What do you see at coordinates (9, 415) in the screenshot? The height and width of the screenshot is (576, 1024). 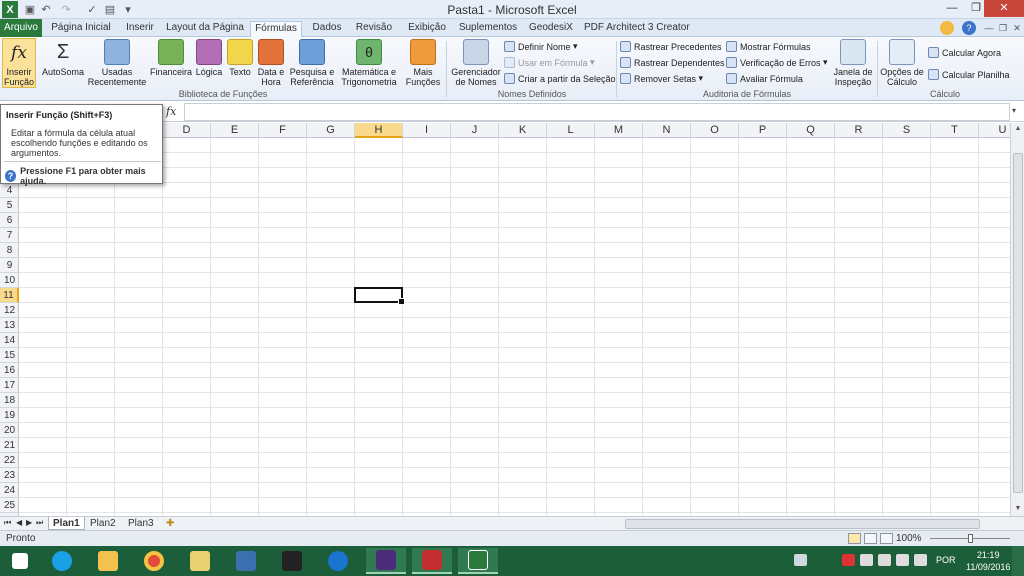 I see `row-header-19: 19` at bounding box center [9, 415].